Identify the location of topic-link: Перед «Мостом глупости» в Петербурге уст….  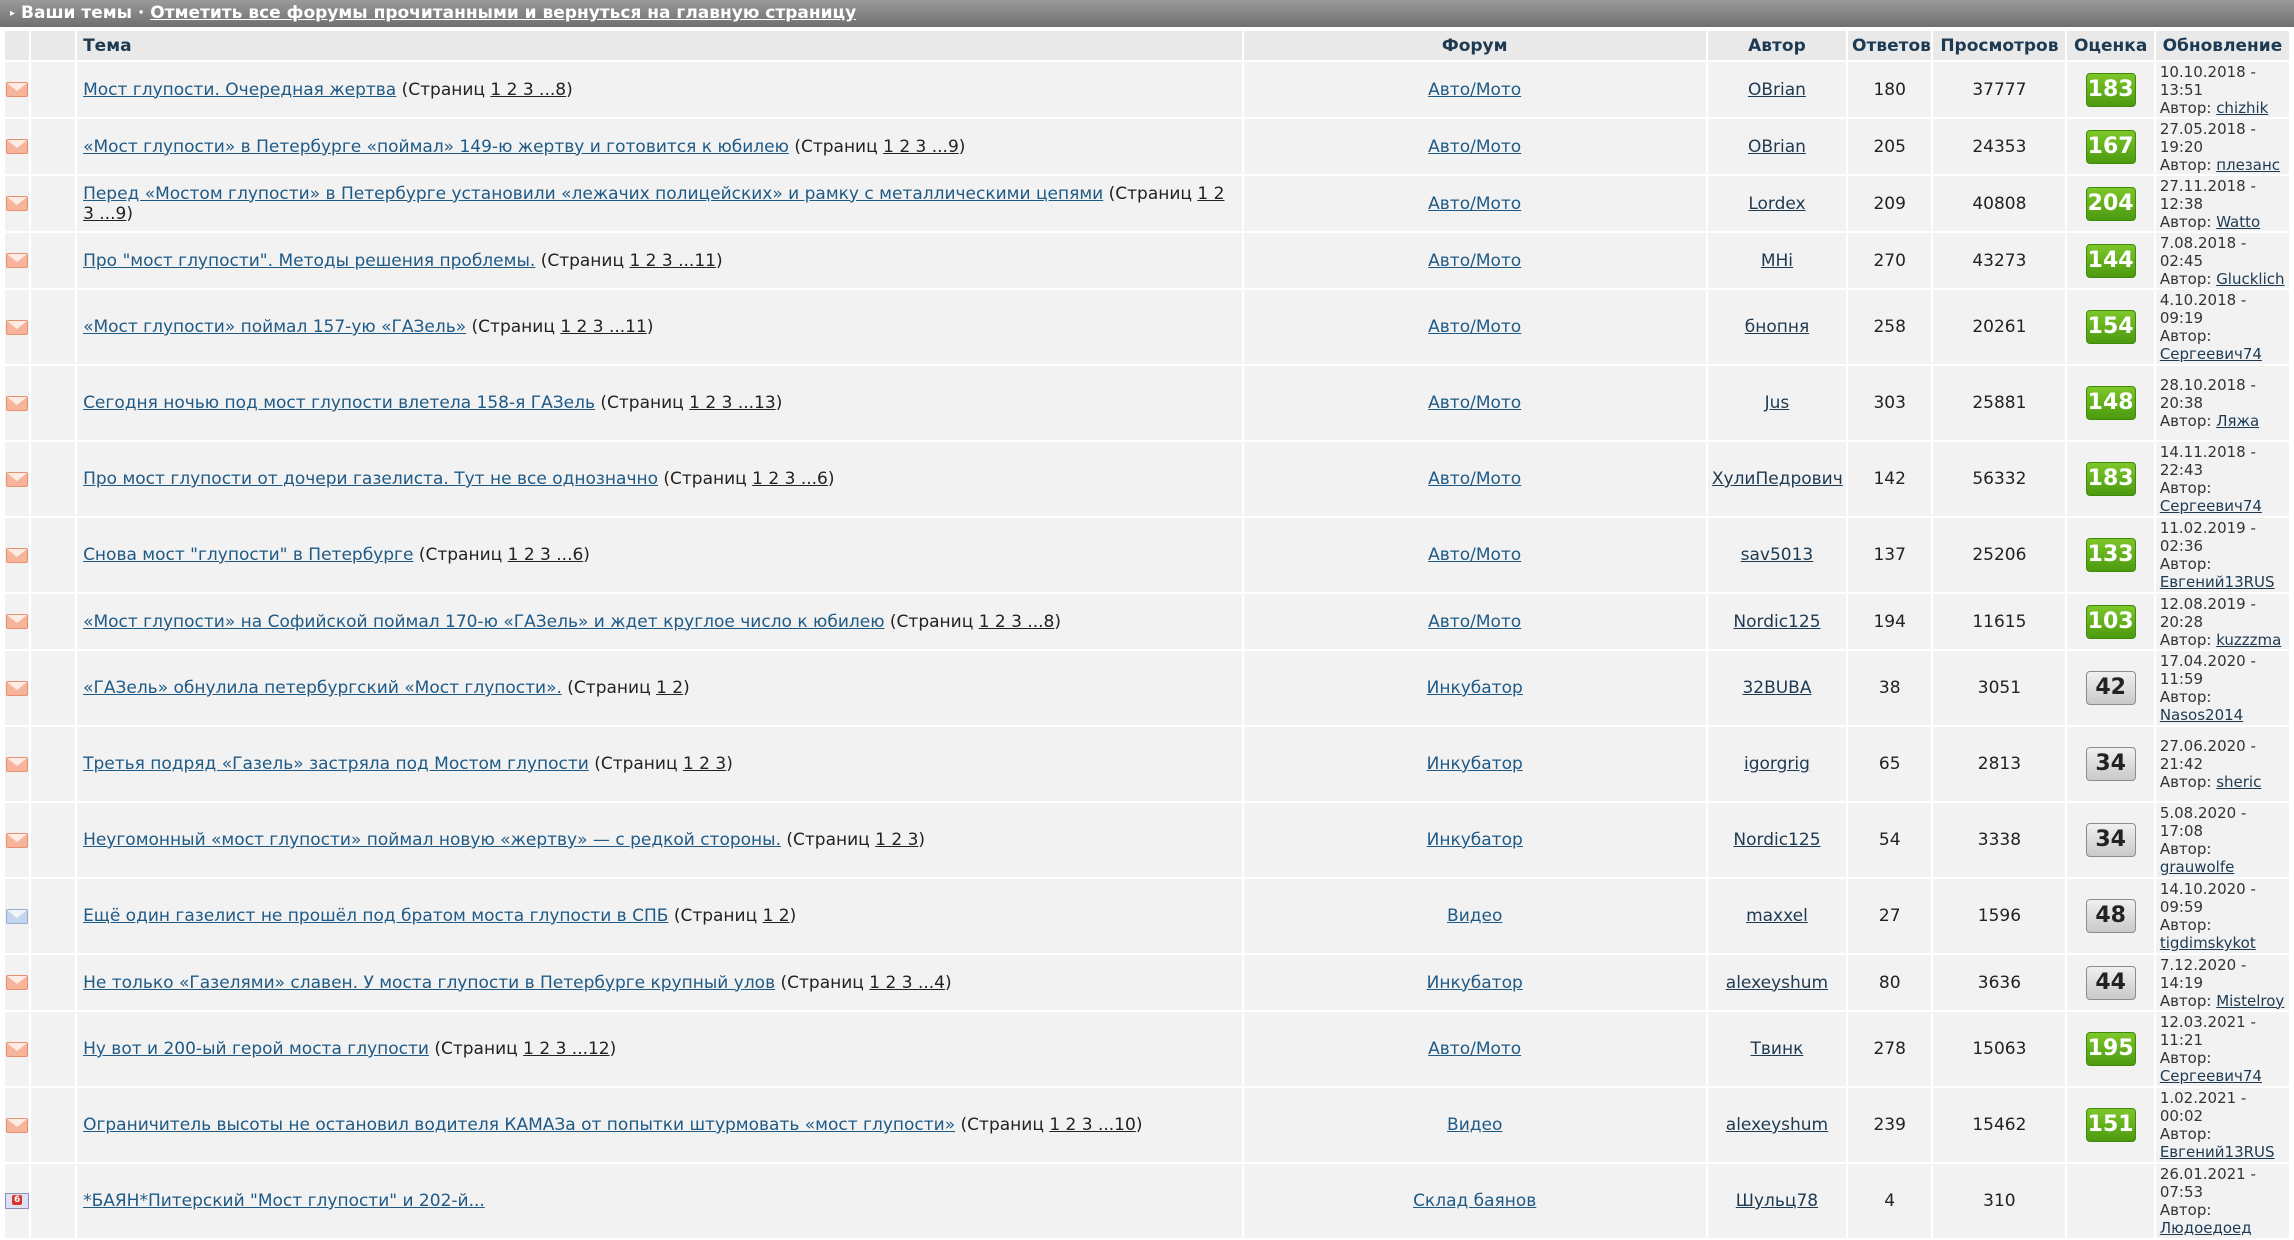
(593, 194).